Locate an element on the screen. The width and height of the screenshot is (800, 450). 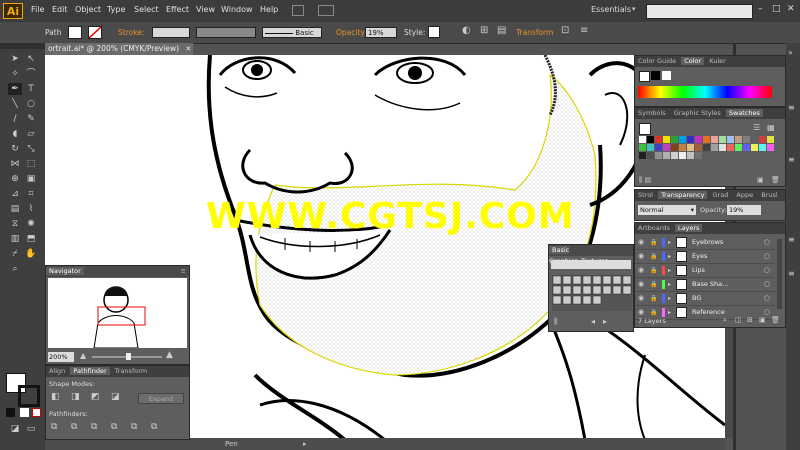
layer-row: ◉ 🔒 ▸ BG ○ is located at coordinates (705, 299).